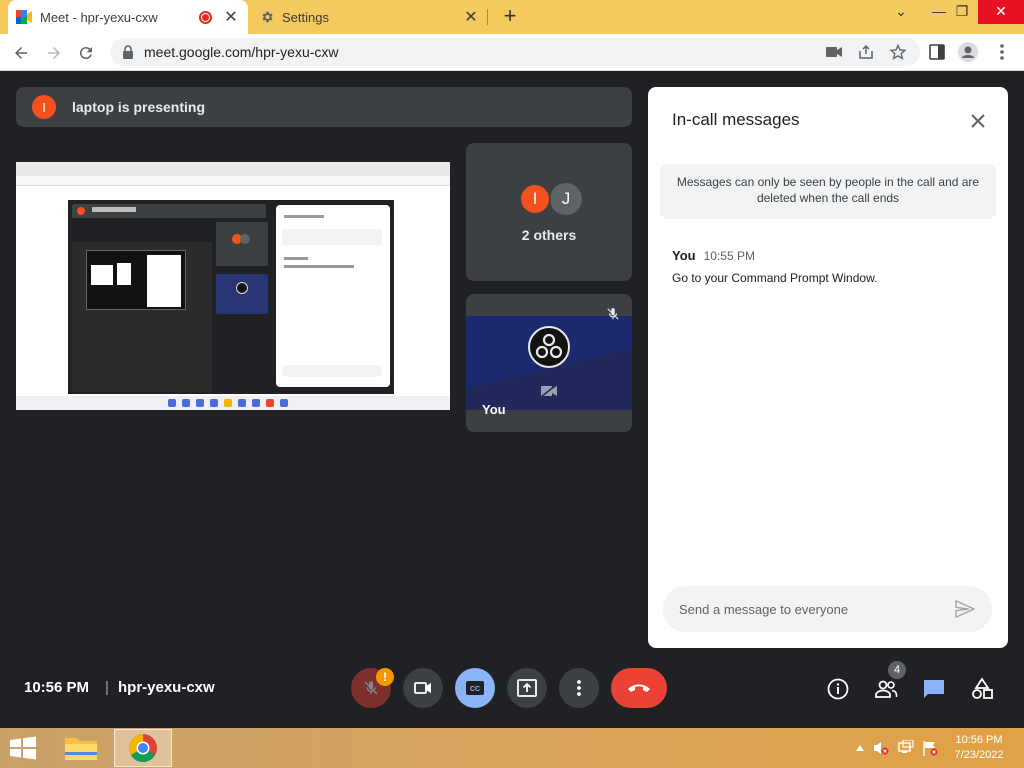  I want to click on meeting-details-button, so click(838, 689).